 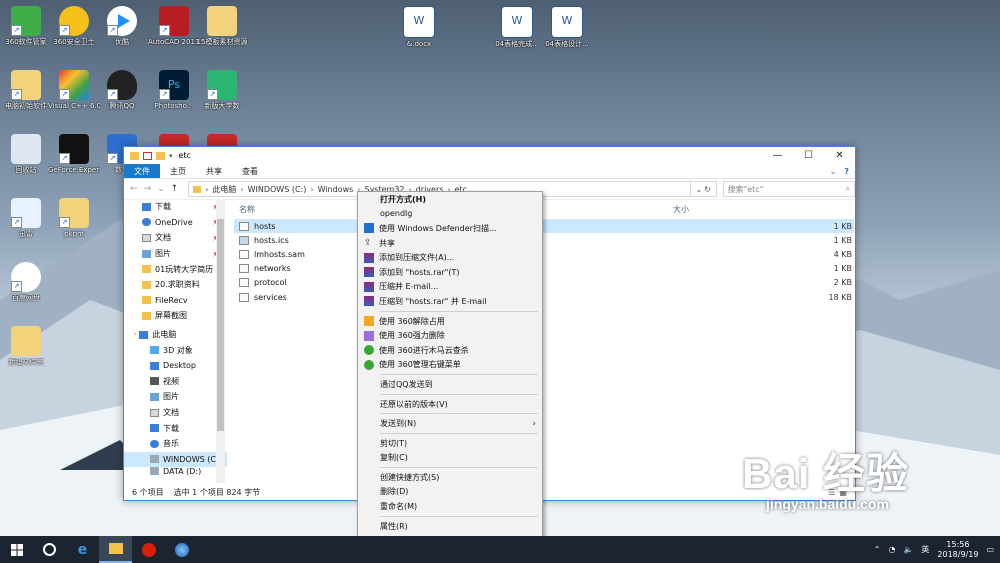 I want to click on up-arrow-icon: ↑, so click(x=175, y=189).